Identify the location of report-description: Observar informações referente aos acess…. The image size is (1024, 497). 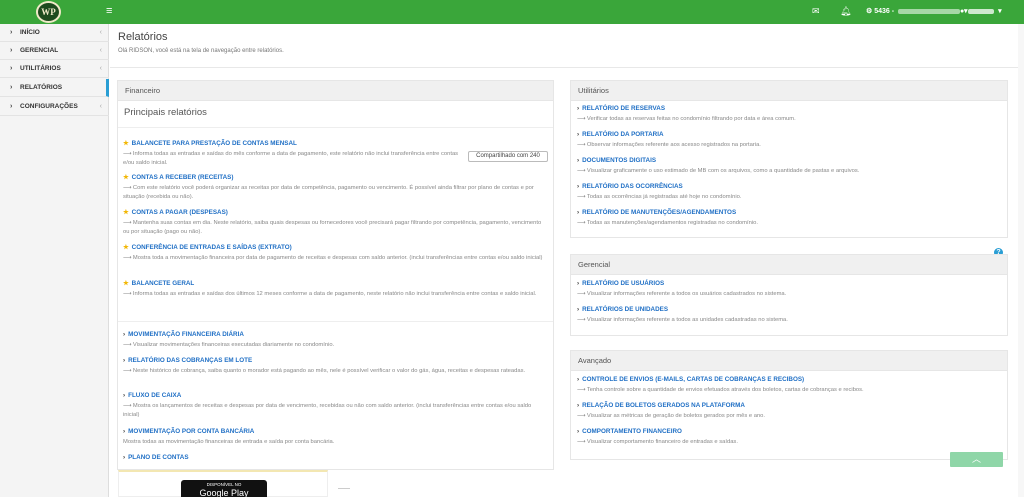
(673, 145).